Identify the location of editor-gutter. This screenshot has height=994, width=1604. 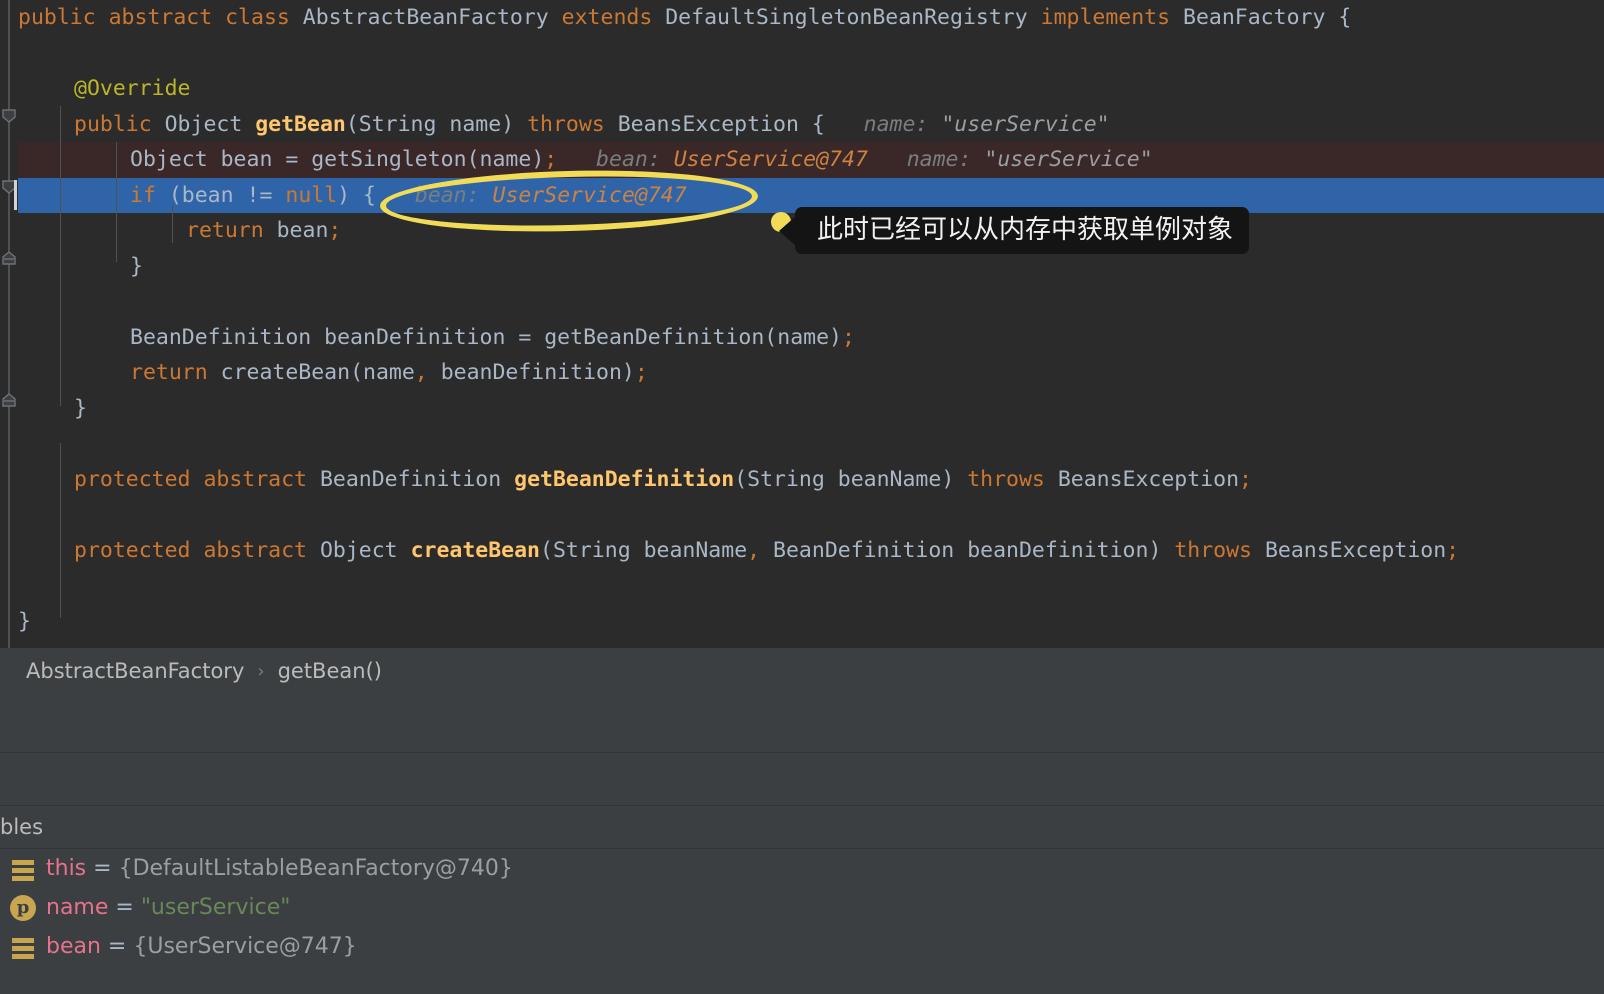
(9, 324).